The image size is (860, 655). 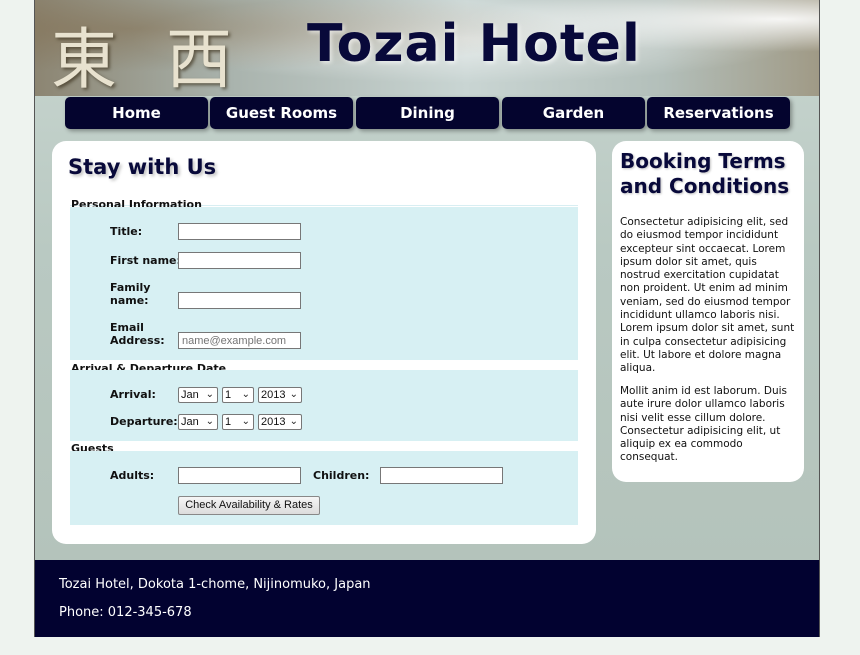 I want to click on adults-label: Adults:, so click(x=132, y=475).